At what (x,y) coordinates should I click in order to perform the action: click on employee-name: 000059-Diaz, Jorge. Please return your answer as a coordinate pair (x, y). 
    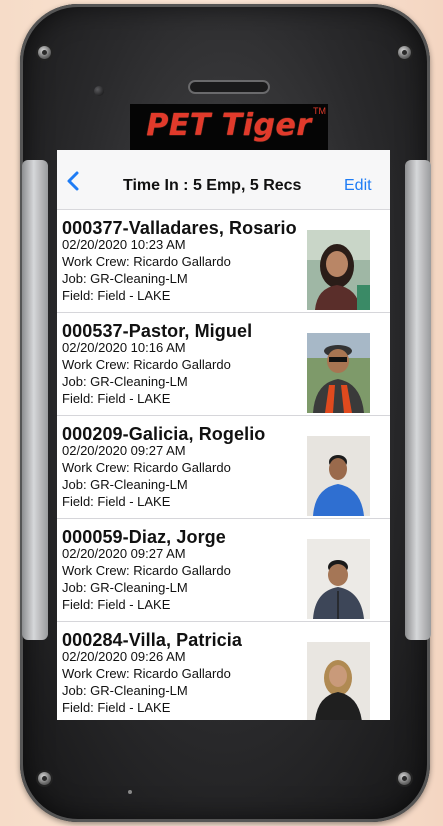
    Looking at the image, I should click on (144, 537).